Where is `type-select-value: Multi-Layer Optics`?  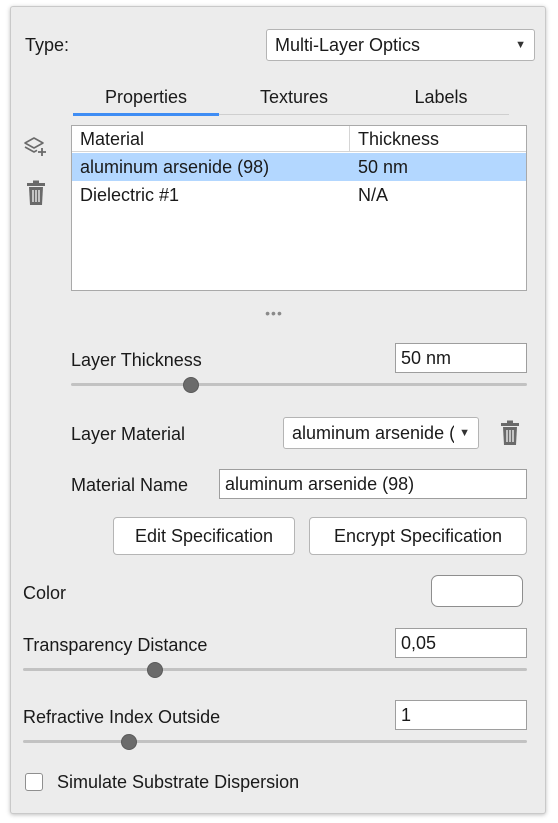
type-select-value: Multi-Layer Optics is located at coordinates (348, 45).